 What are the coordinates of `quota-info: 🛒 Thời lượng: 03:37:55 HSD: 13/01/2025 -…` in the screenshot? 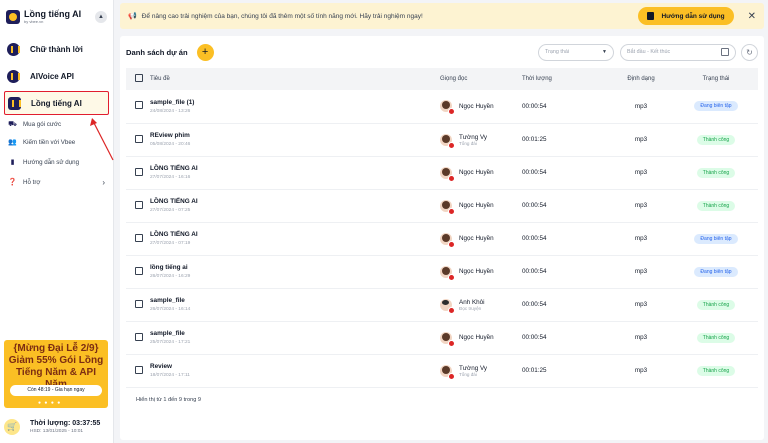 It's located at (58, 427).